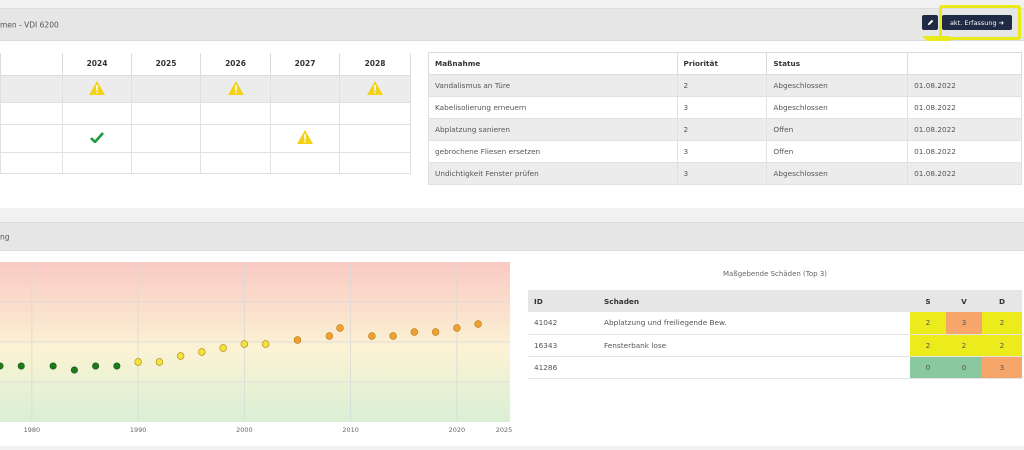 This screenshot has height=450, width=1024. Describe the element at coordinates (563, 301) in the screenshot. I see `id-header: ID` at that location.